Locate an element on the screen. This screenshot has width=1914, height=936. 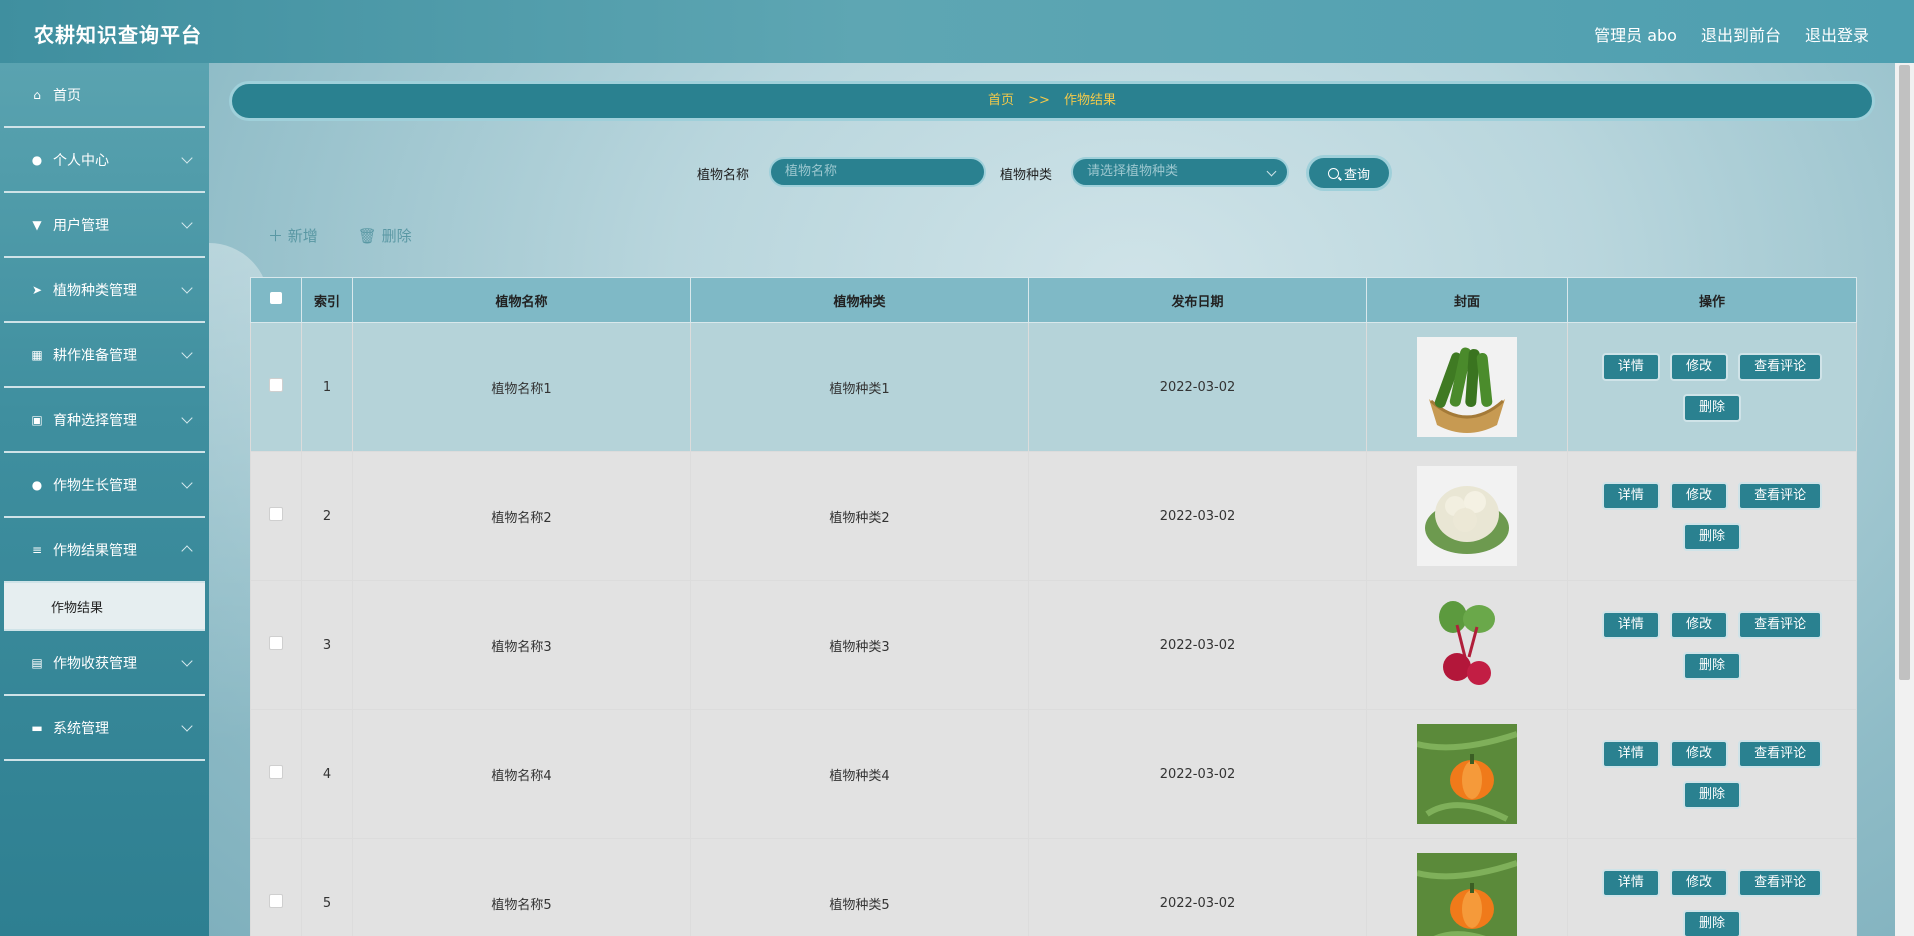
cover-image-cauliflower is located at coordinates (1467, 516).